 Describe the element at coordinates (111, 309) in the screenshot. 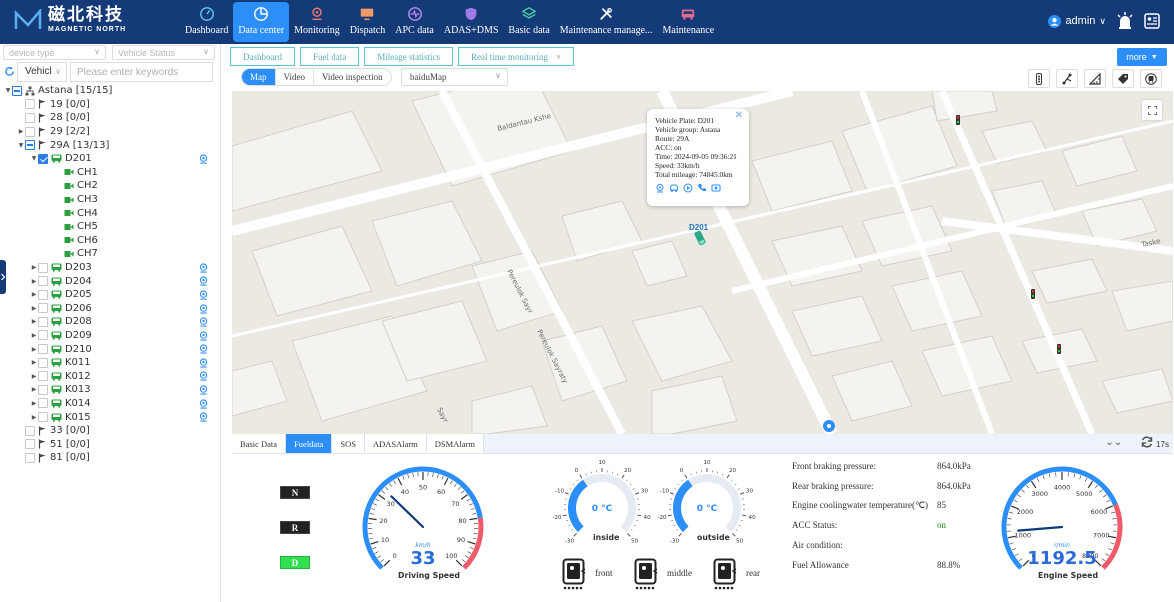

I see `tree-node: ▶ D206` at that location.